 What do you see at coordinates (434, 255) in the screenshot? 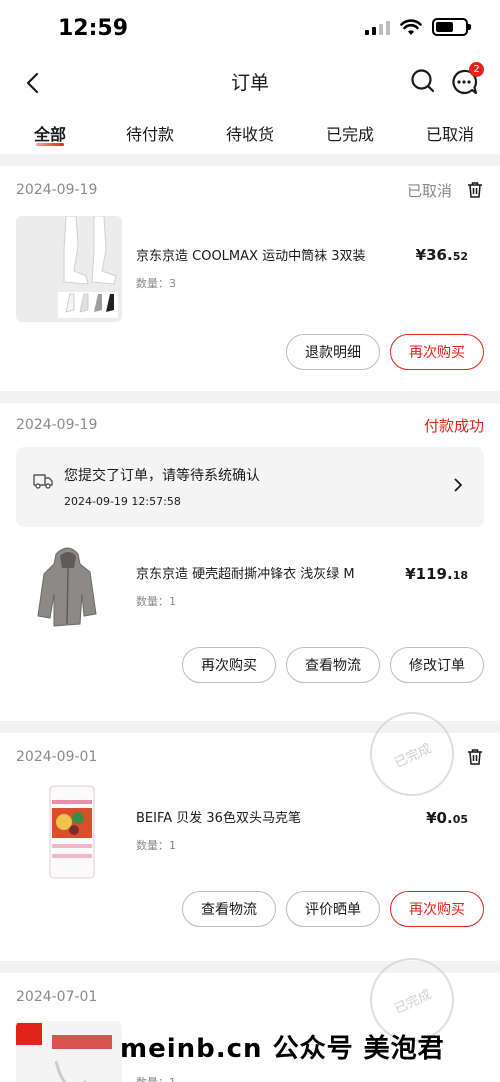
I see `price-main: ¥36.` at bounding box center [434, 255].